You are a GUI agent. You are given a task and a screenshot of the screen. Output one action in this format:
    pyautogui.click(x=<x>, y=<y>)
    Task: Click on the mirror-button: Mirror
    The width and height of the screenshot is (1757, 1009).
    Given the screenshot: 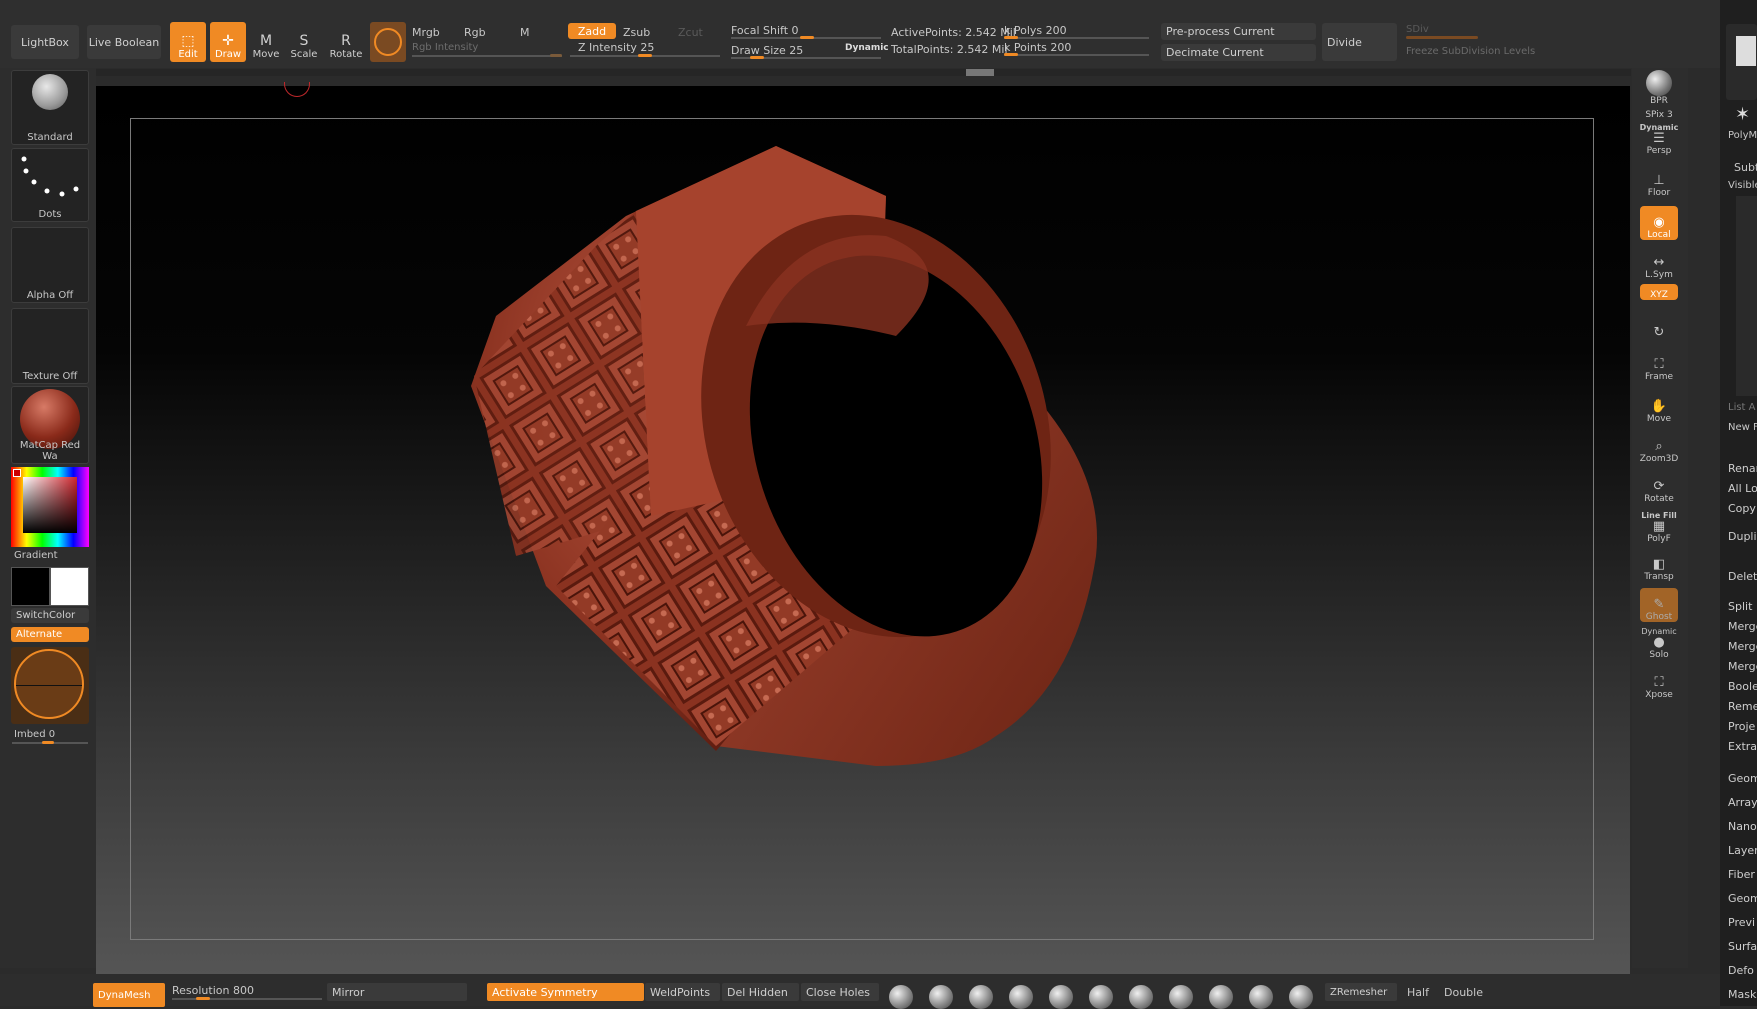 What is the action you would take?
    pyautogui.click(x=397, y=992)
    